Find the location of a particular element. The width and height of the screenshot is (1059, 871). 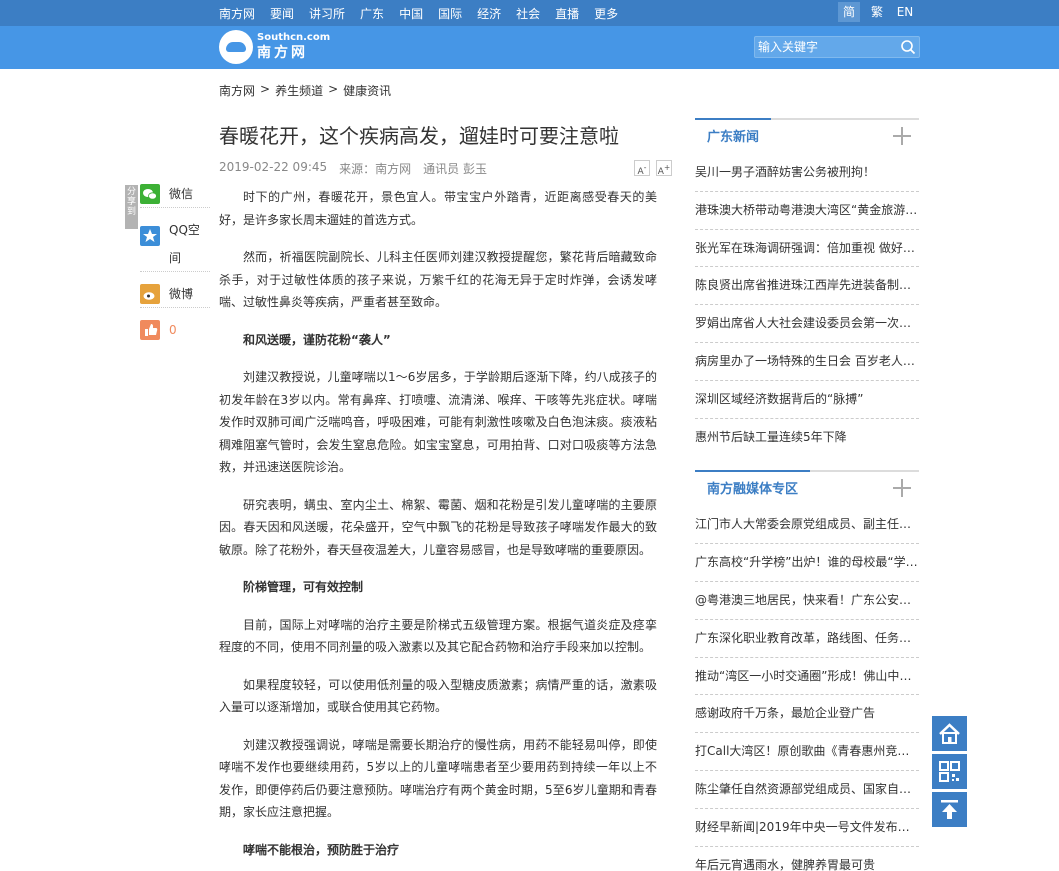

share-wechat-button: 微信 is located at coordinates (175, 194).